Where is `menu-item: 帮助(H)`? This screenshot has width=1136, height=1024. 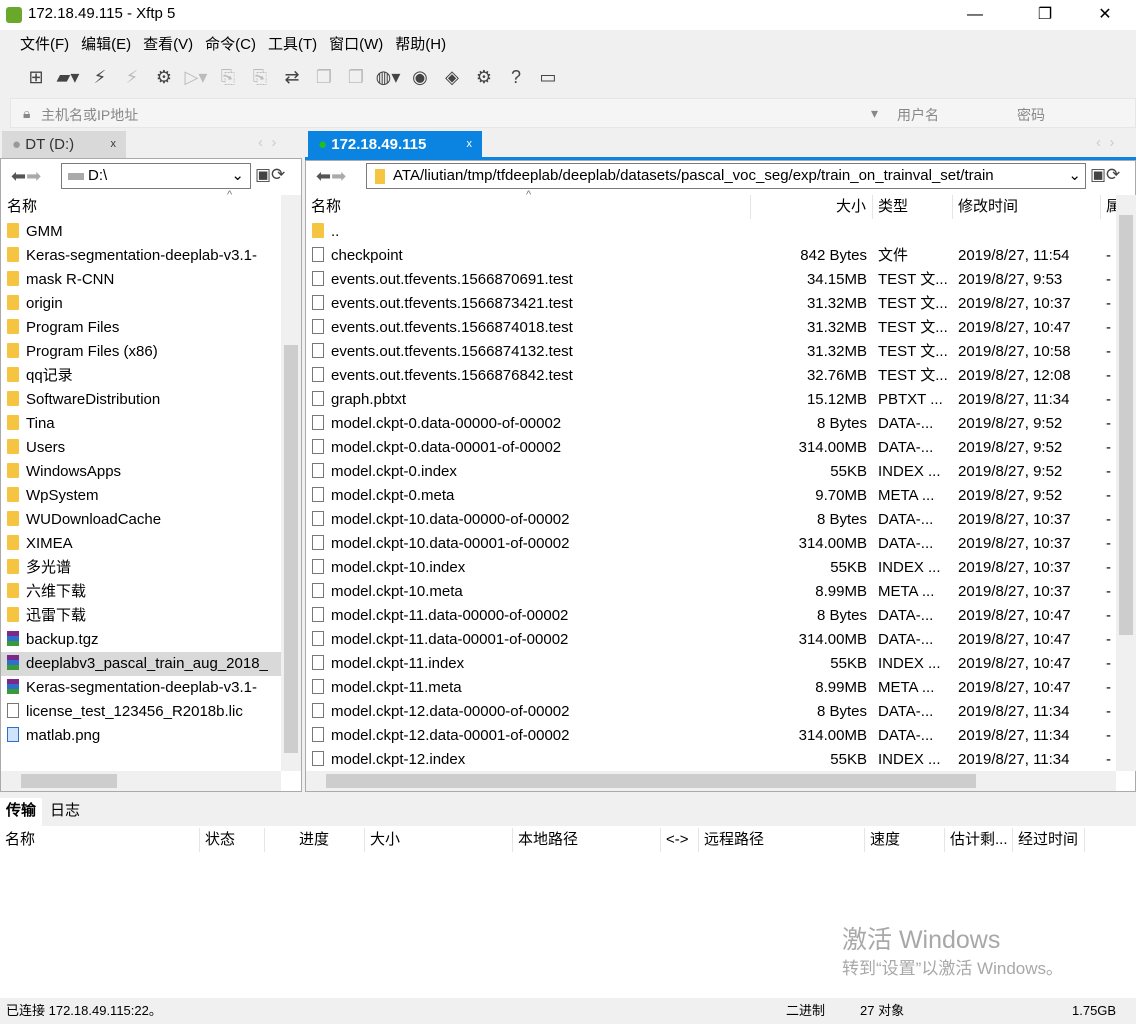 menu-item: 帮助(H) is located at coordinates (420, 45).